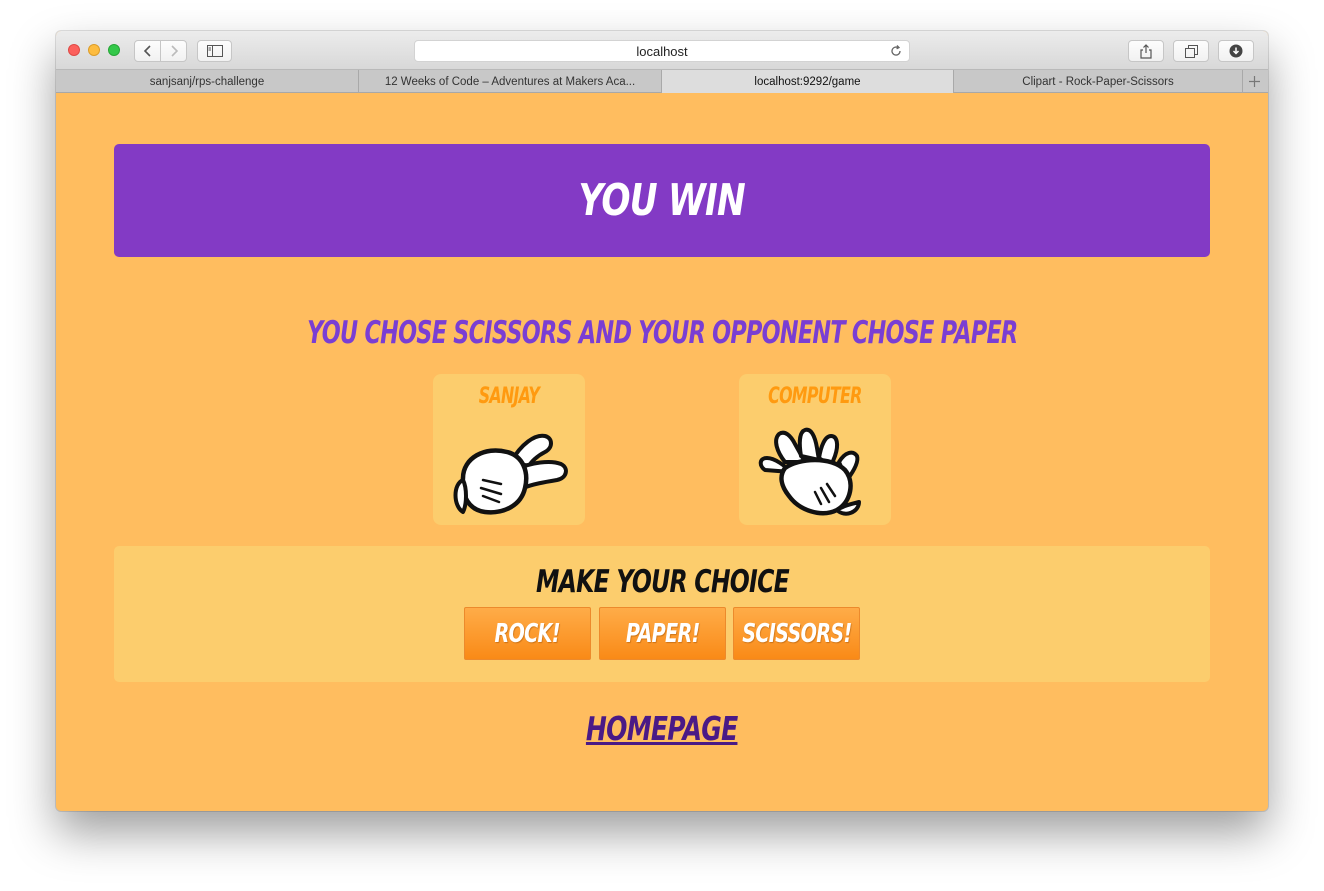  I want to click on choice-title: Make your choice, so click(662, 582).